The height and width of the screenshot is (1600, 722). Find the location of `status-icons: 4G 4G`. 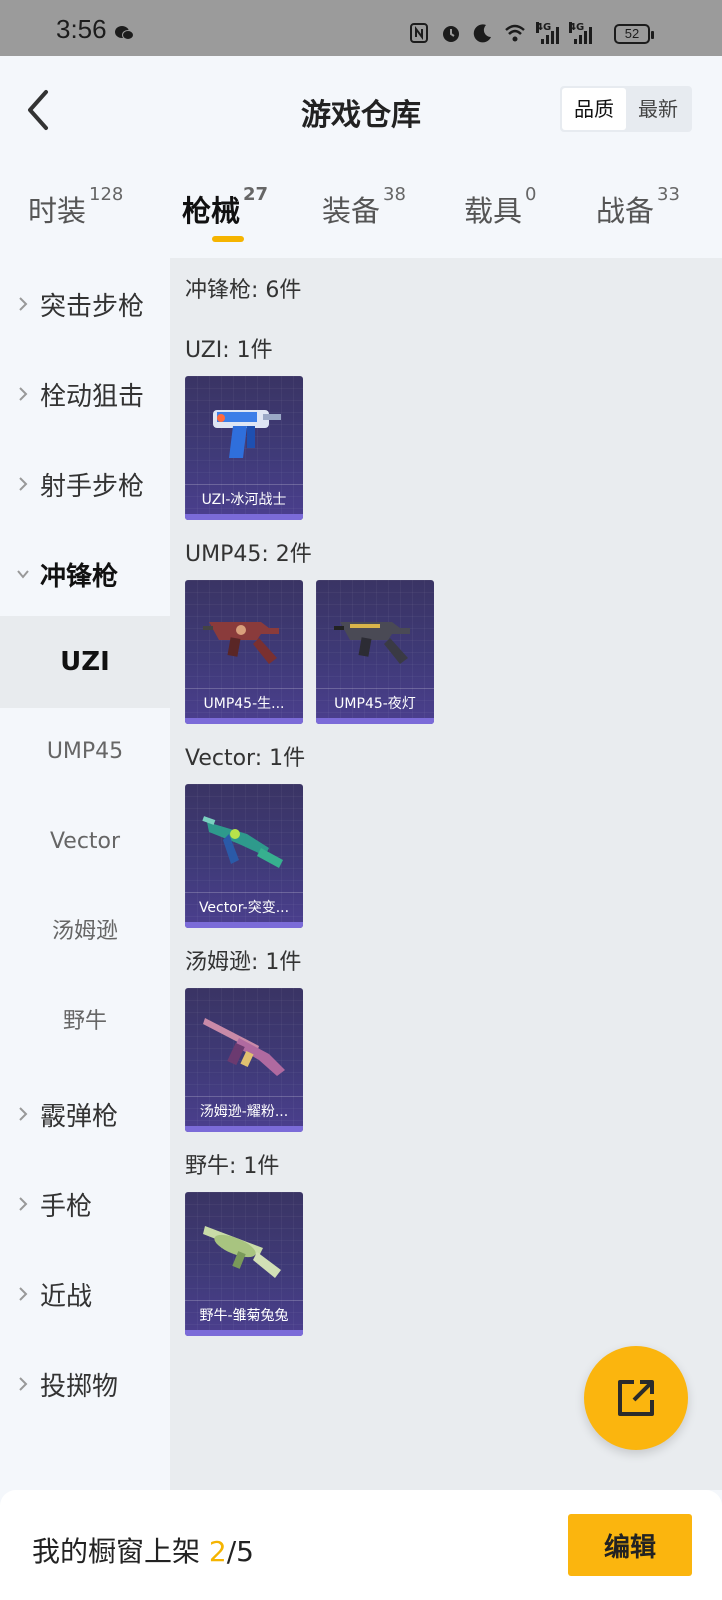

status-icons: 4G 4G is located at coordinates (500, 33).